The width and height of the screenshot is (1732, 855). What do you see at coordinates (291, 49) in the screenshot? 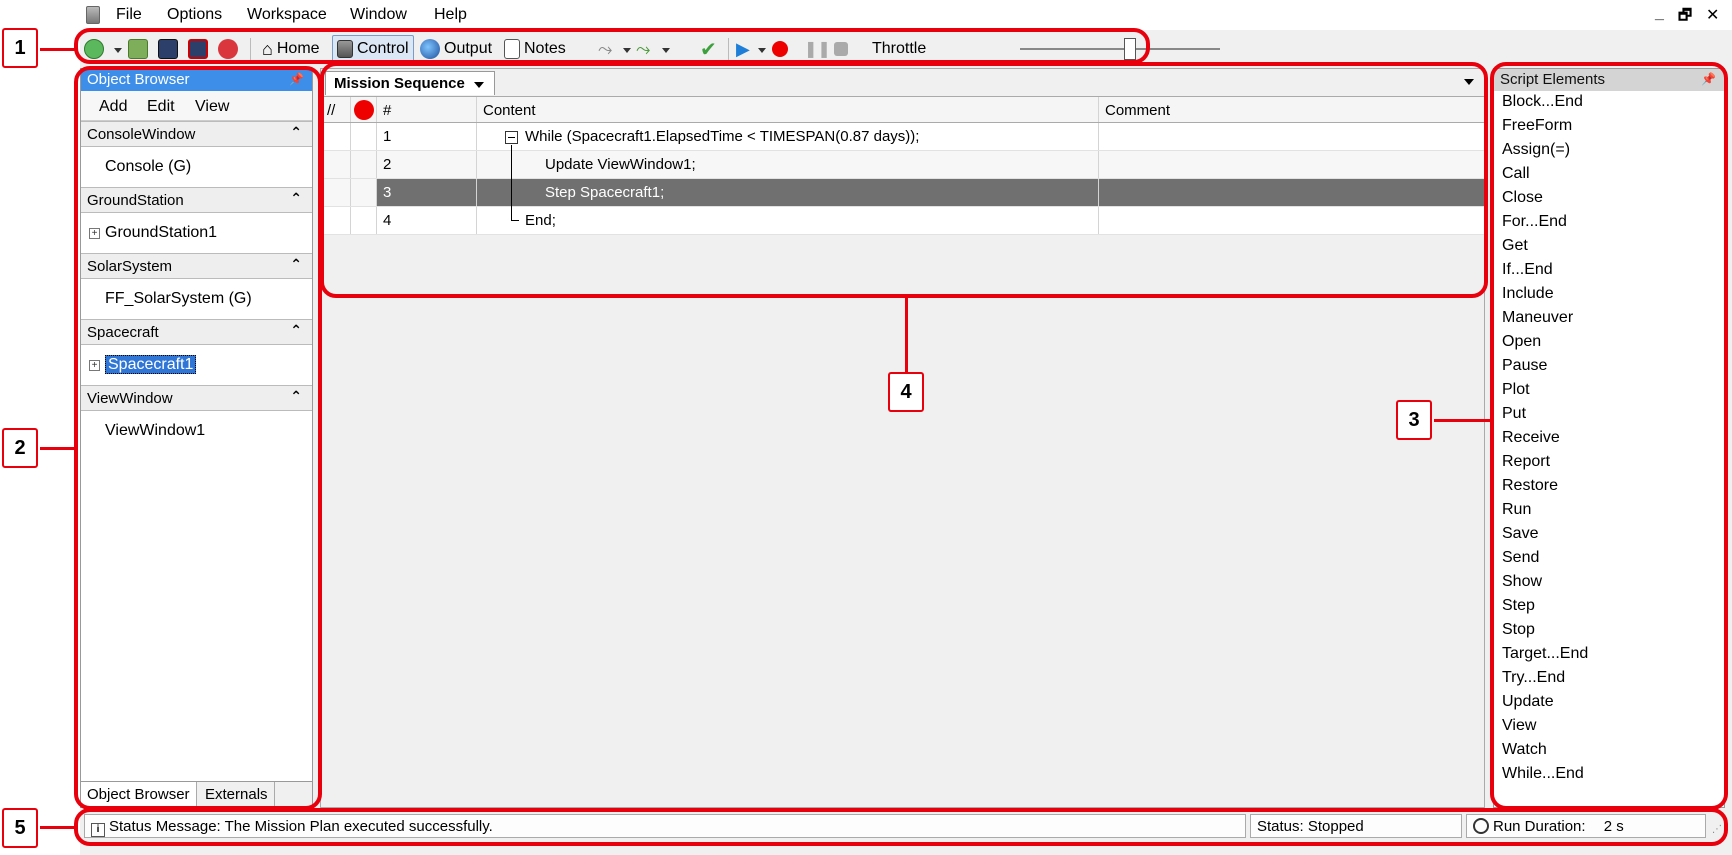
I see `home-button: ⌂ Home` at bounding box center [291, 49].